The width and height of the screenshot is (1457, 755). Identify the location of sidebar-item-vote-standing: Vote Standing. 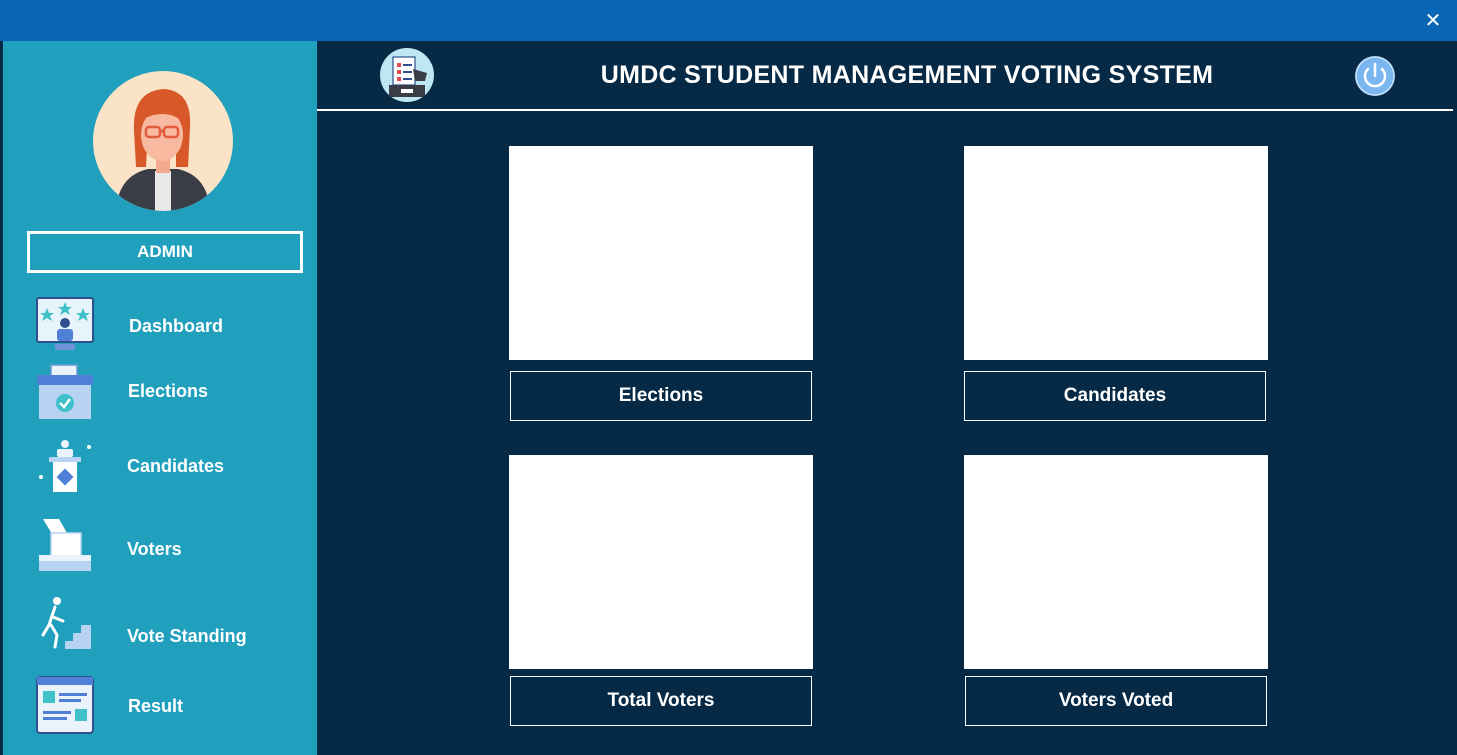
(160, 625).